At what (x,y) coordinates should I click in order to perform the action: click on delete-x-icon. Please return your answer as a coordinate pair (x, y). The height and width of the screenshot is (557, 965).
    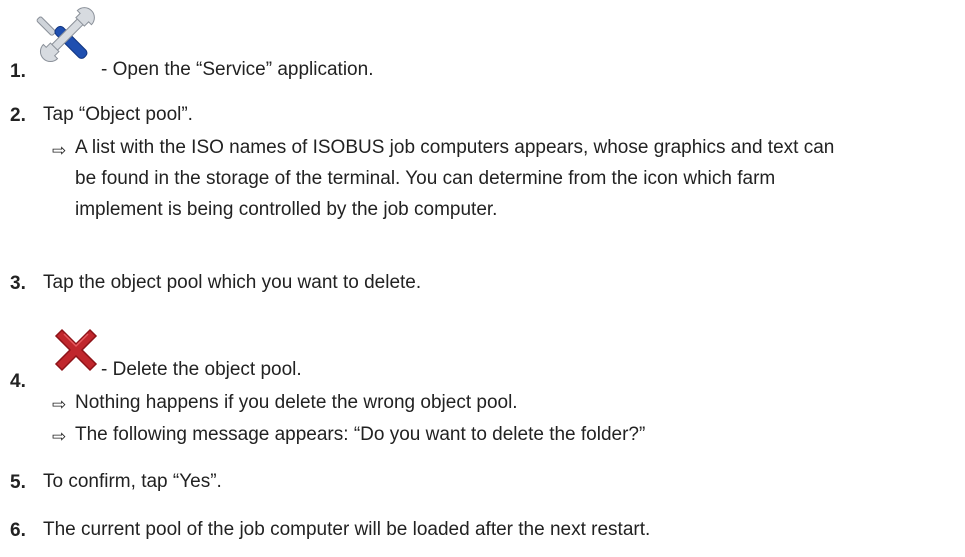
    Looking at the image, I should click on (76, 350).